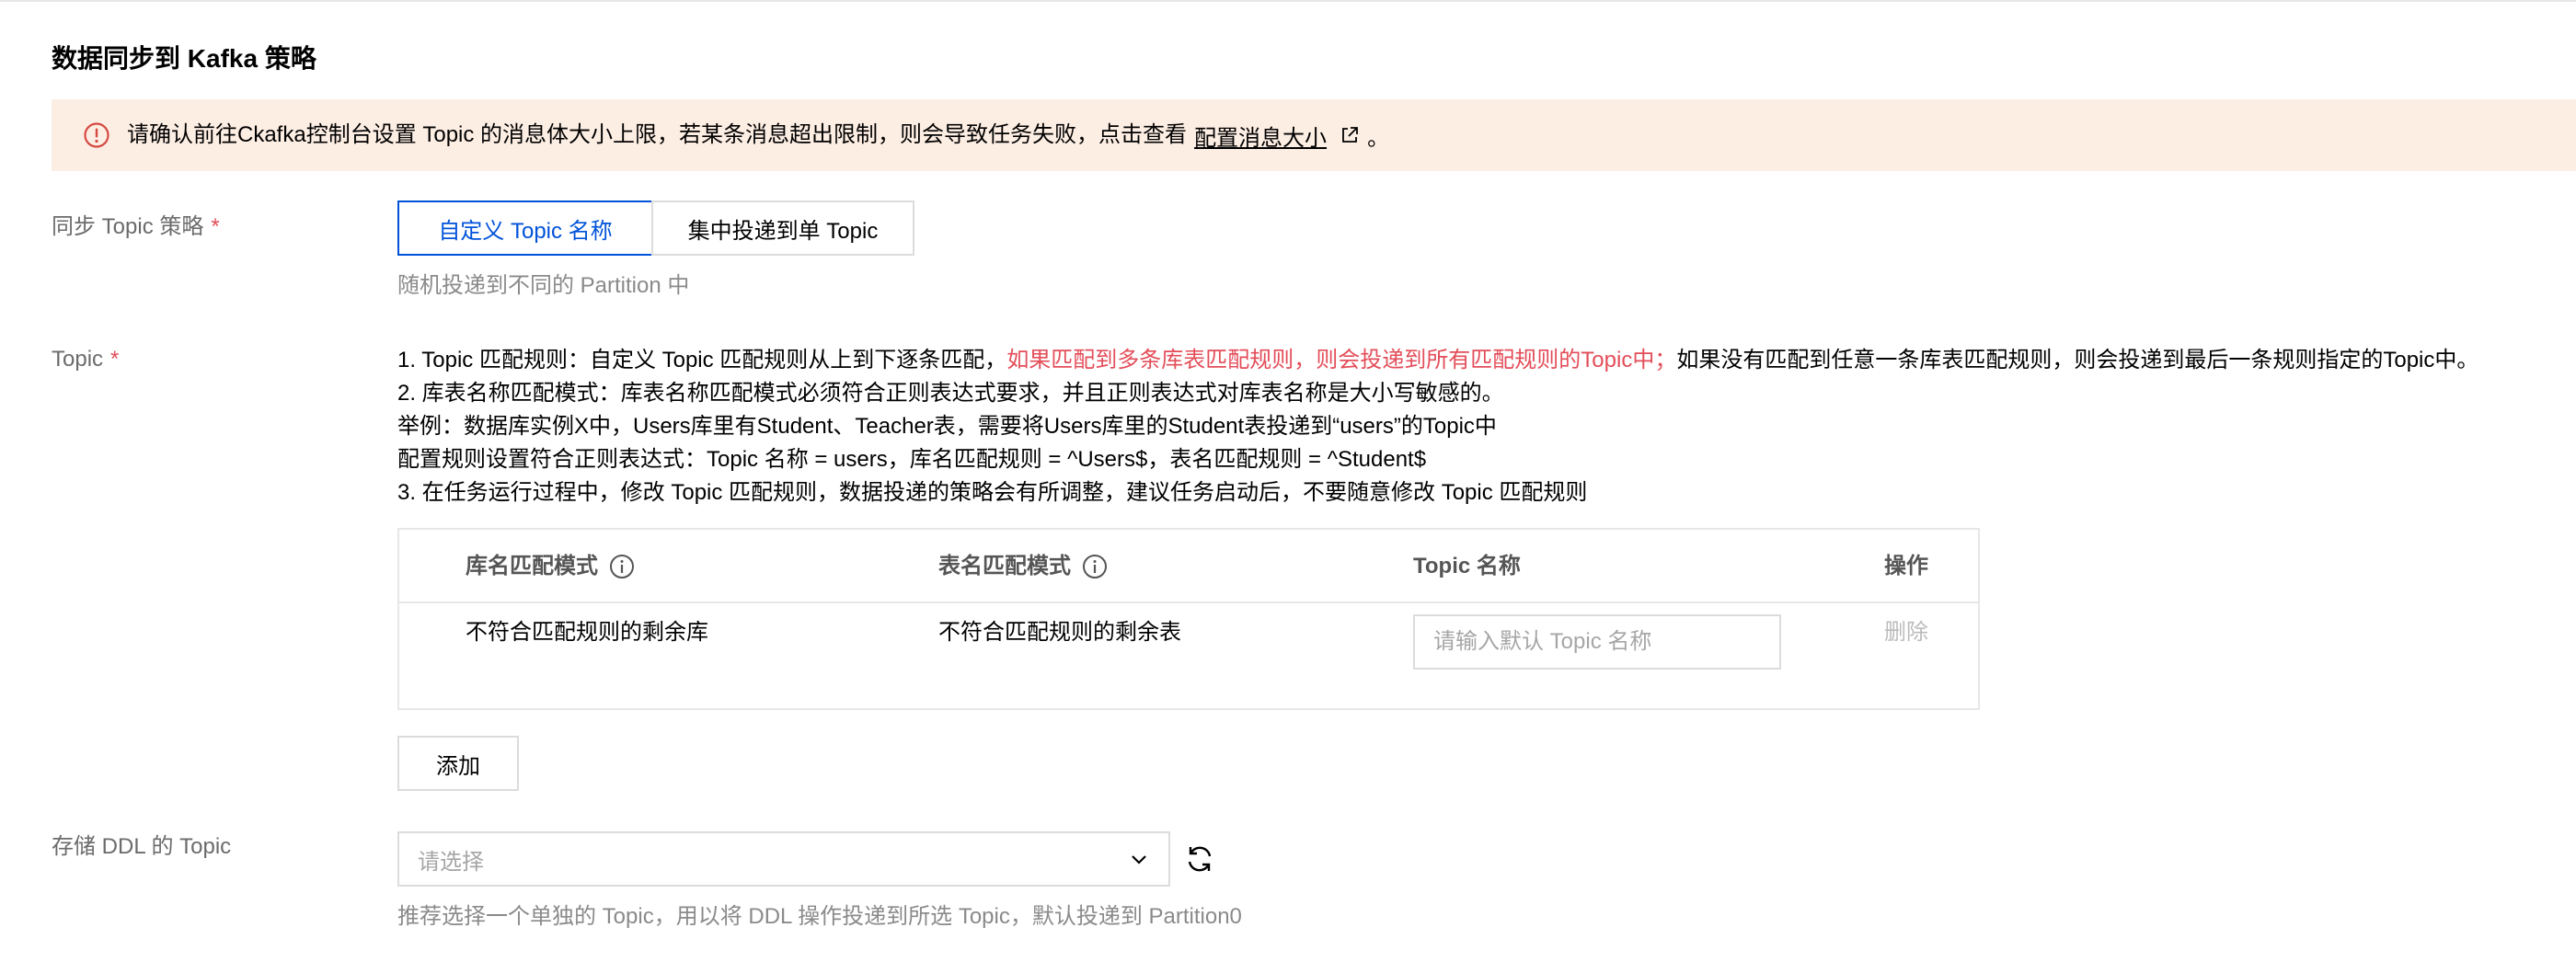  What do you see at coordinates (1188, 602) in the screenshot?
I see `table-header-divider` at bounding box center [1188, 602].